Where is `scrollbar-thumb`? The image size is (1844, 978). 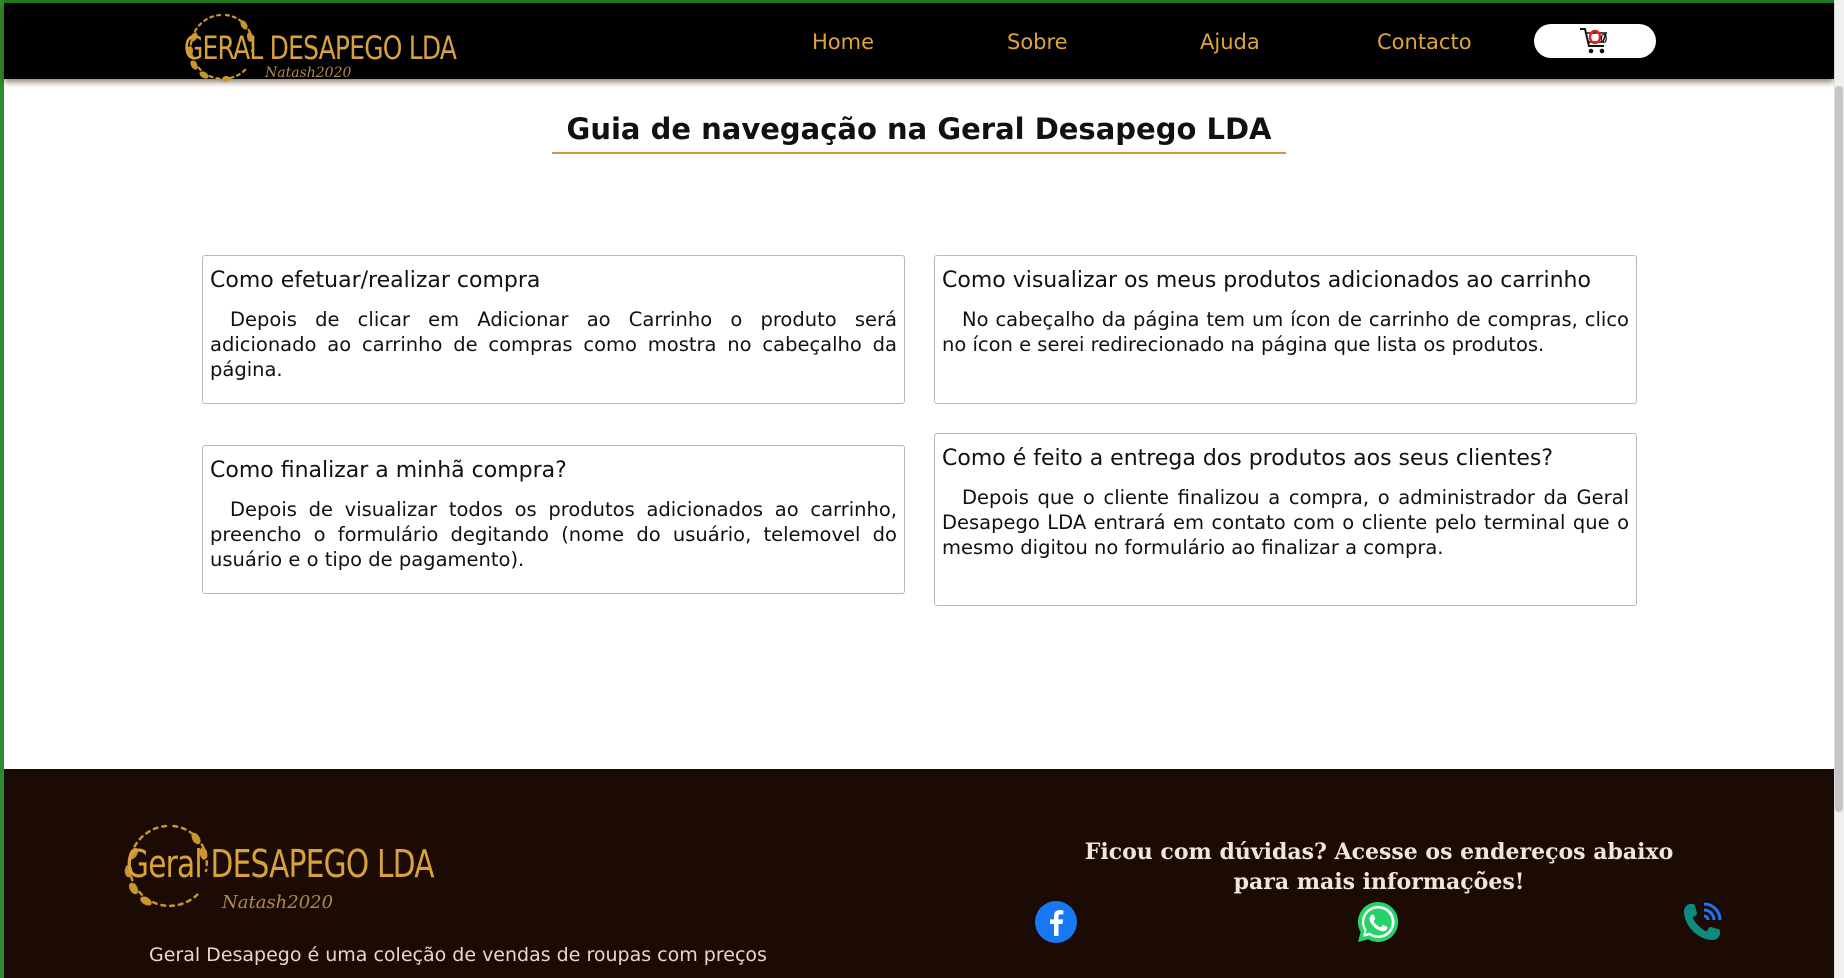 scrollbar-thumb is located at coordinates (1839, 449).